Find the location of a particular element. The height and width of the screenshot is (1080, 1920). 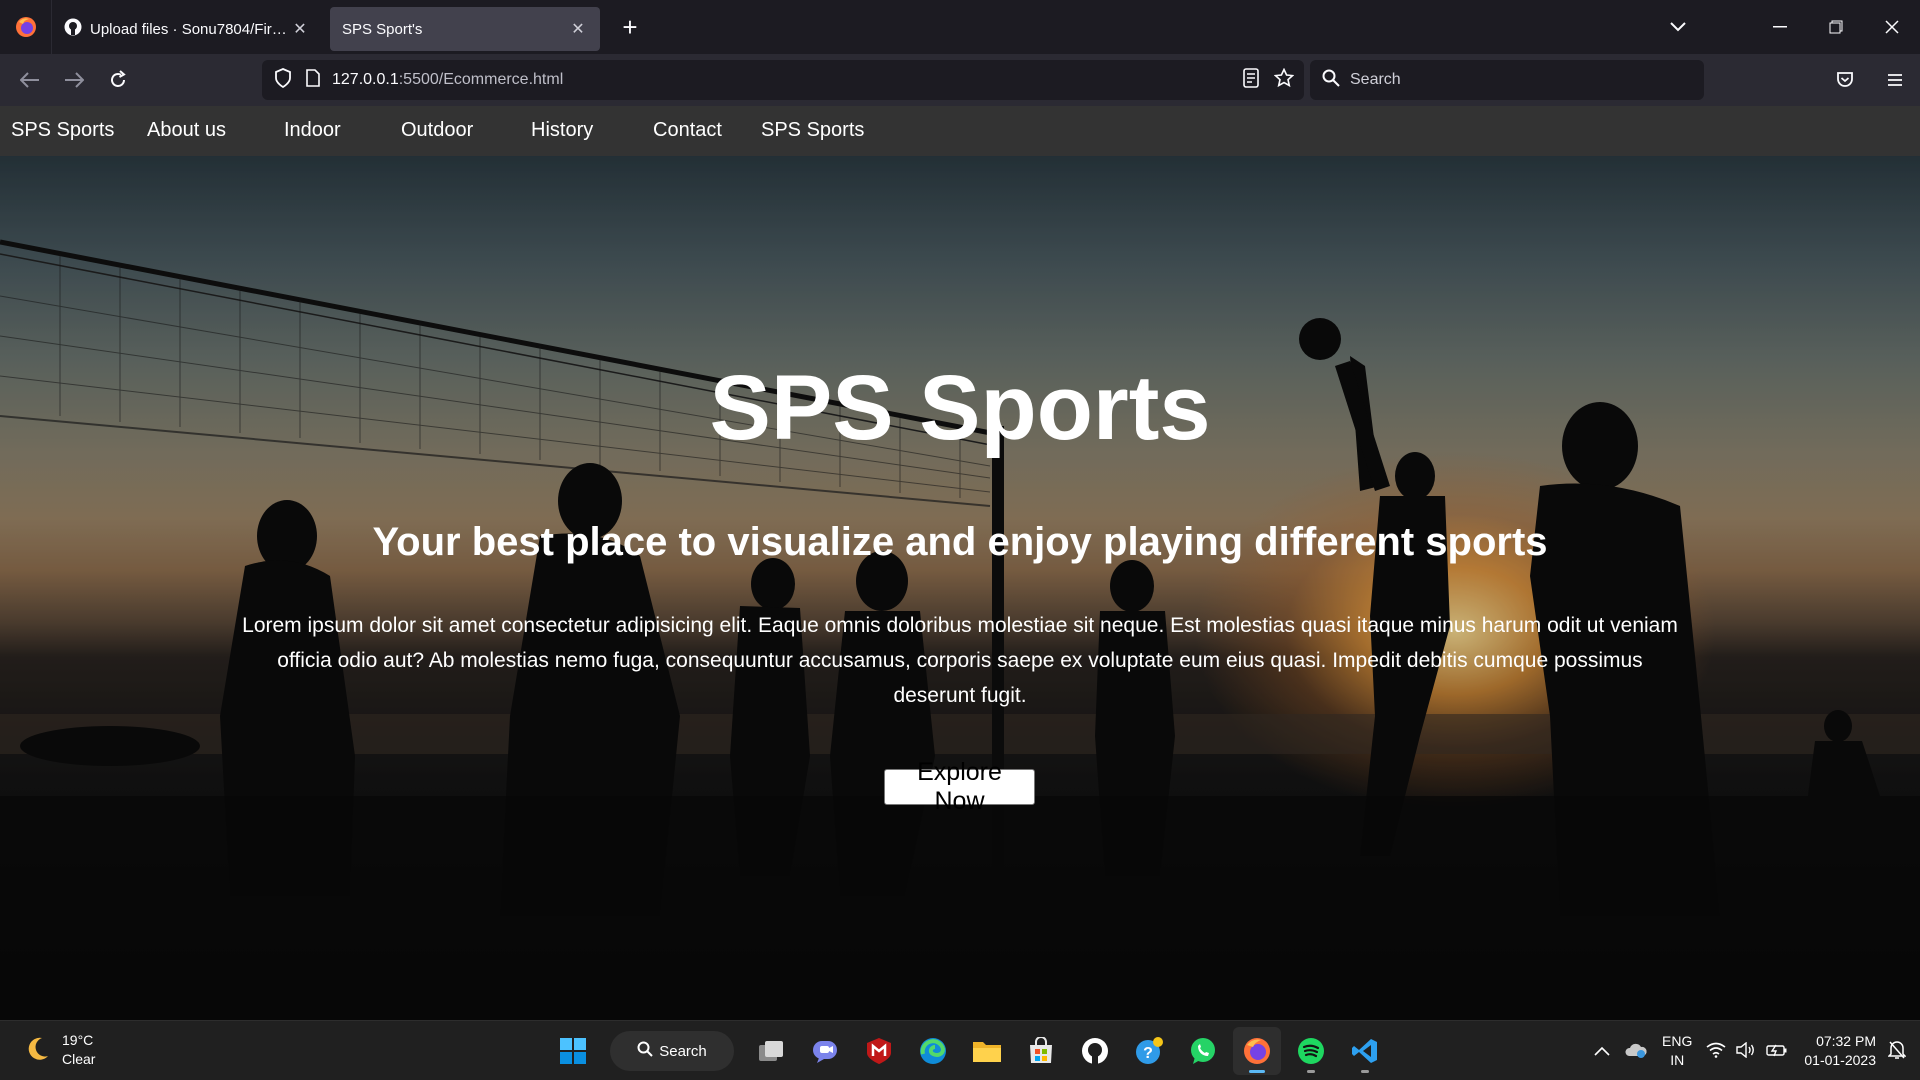

onedrive-icon is located at coordinates (1636, 1051).